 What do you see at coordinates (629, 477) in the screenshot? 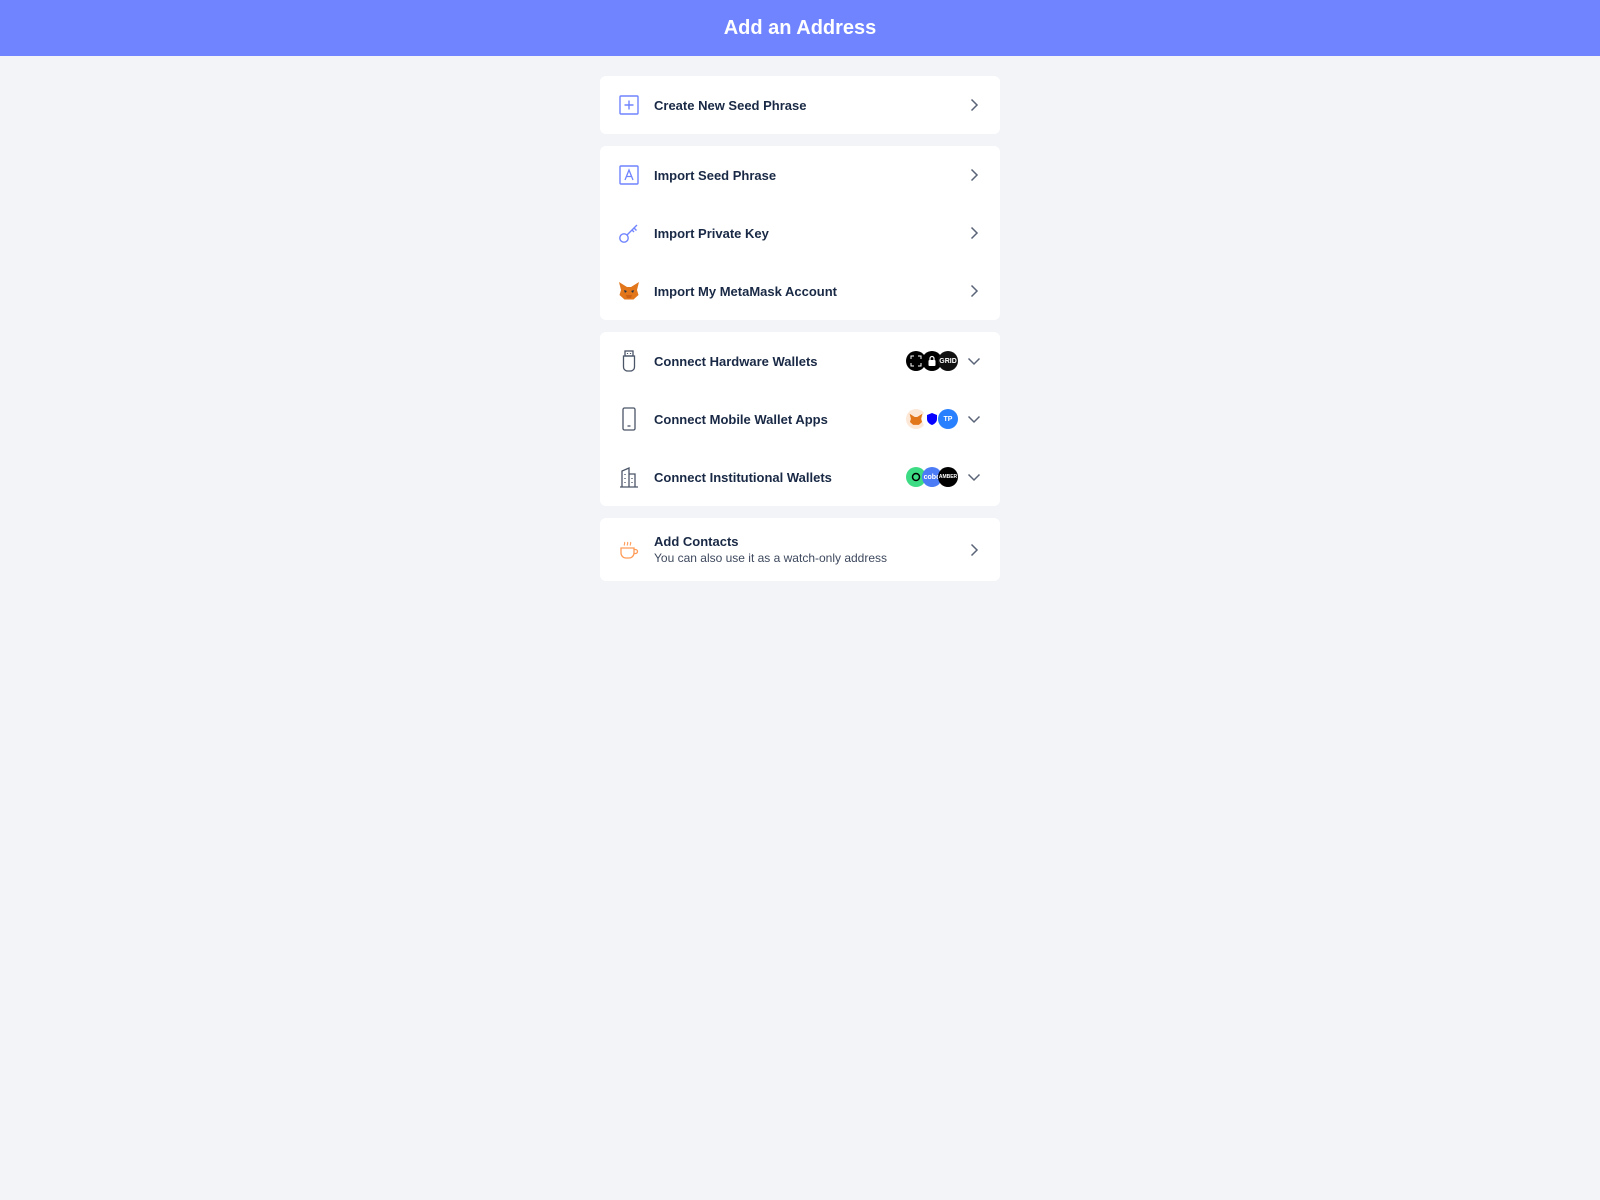
I see `buildings-icon` at bounding box center [629, 477].